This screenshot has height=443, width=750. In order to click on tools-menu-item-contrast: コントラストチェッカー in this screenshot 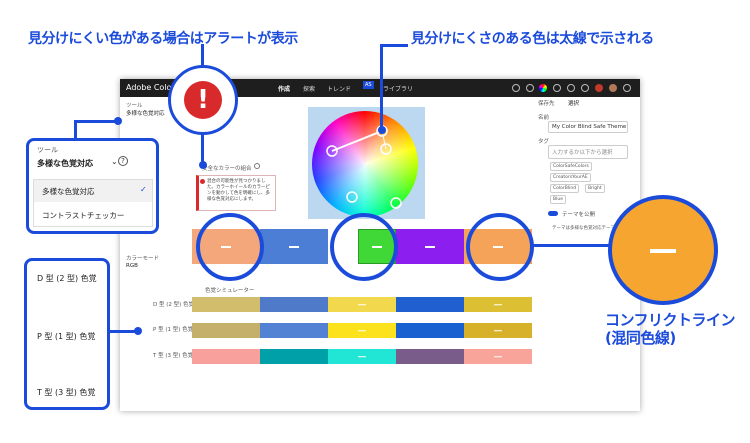, I will do `click(93, 215)`.